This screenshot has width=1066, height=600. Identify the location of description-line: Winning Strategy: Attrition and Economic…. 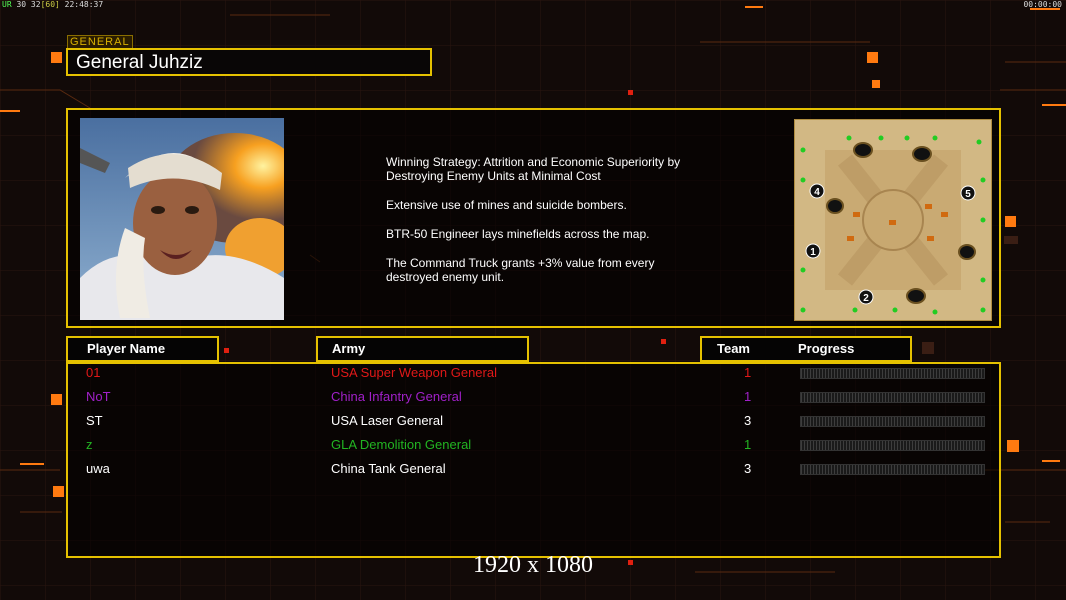
(533, 169).